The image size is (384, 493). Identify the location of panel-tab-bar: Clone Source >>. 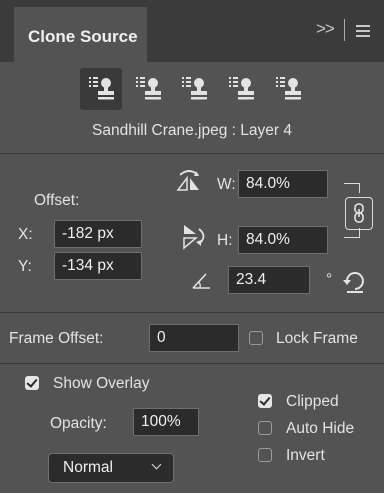
(192, 31).